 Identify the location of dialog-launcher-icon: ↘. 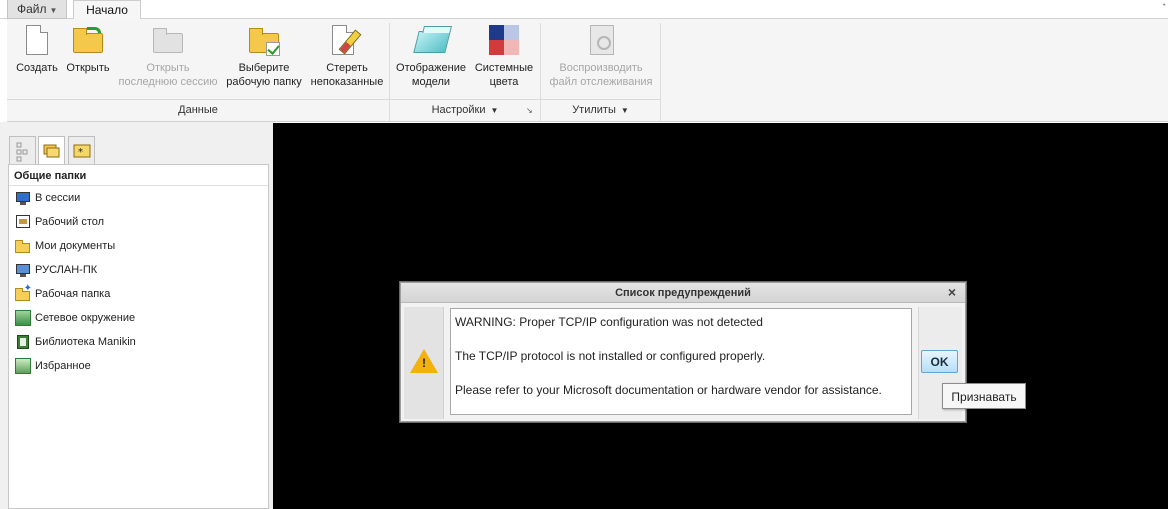
(531, 110).